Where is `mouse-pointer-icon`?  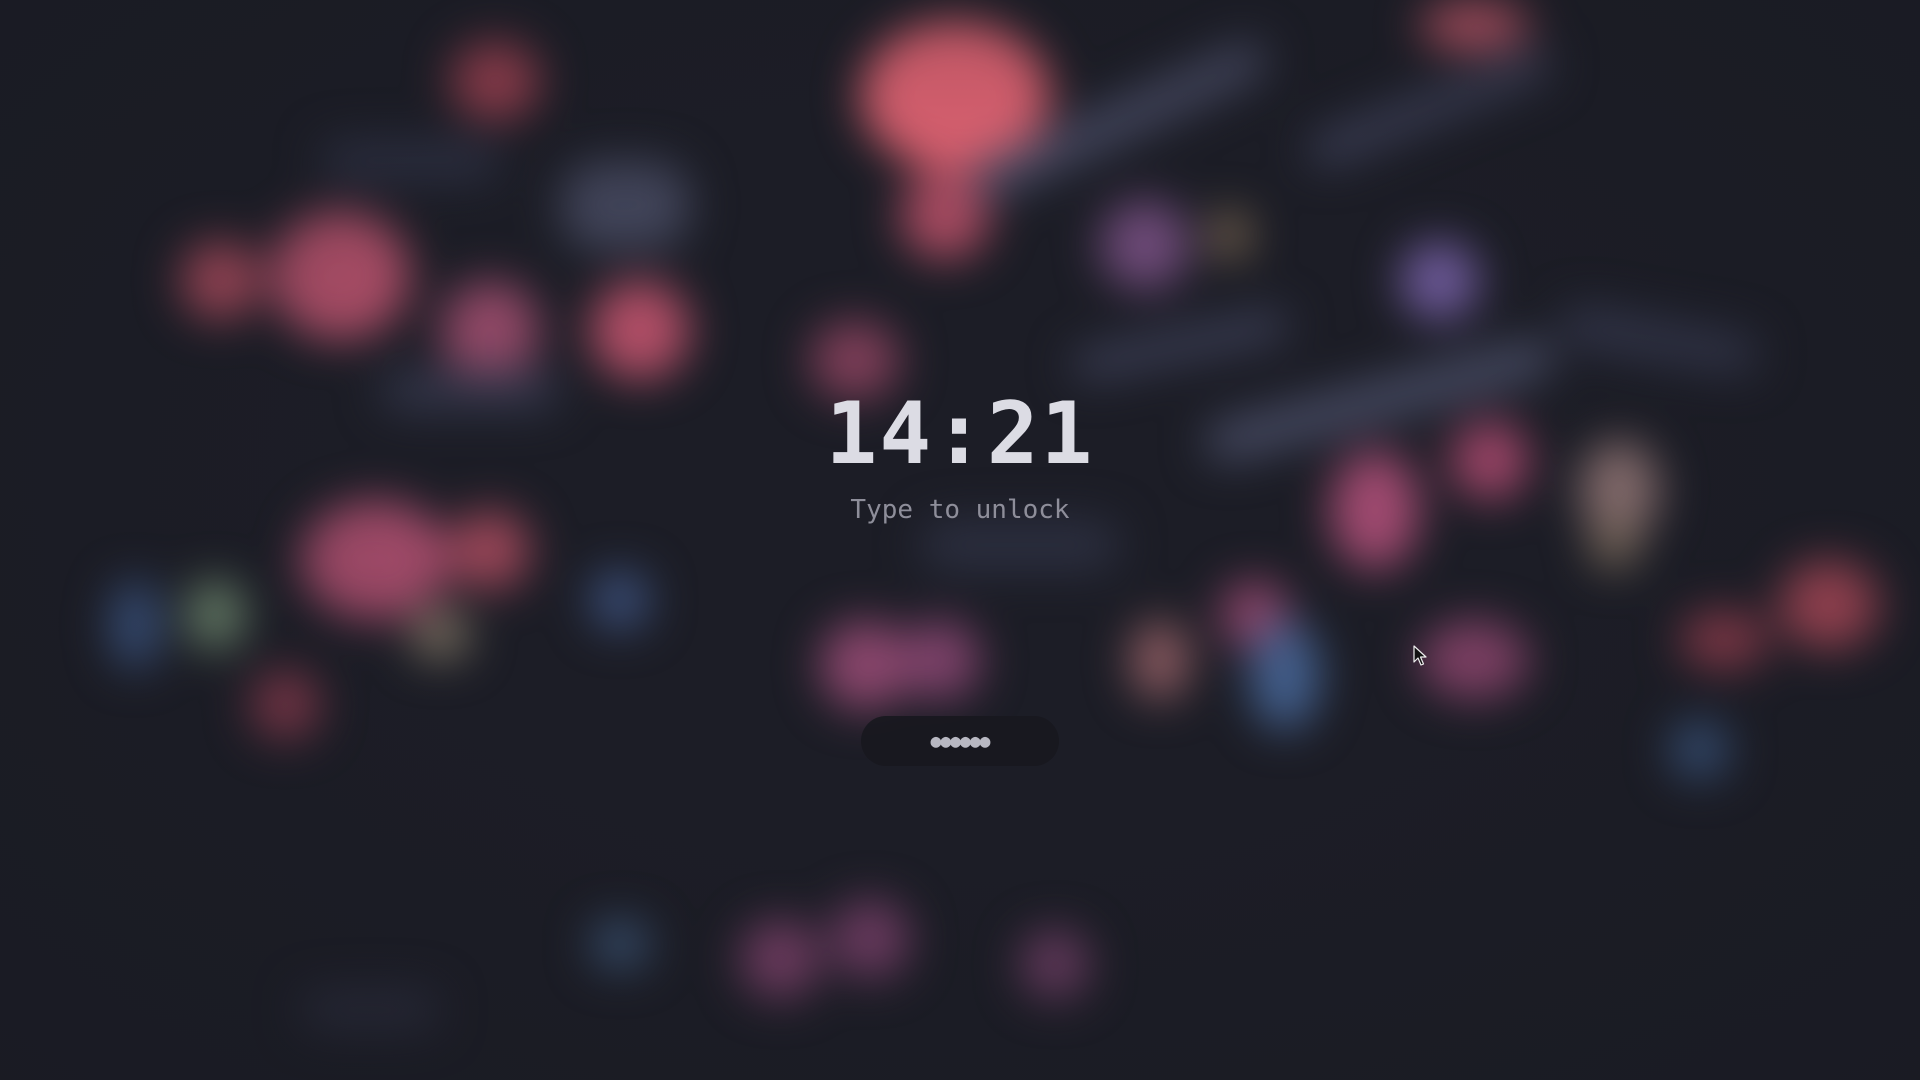 mouse-pointer-icon is located at coordinates (1420, 655).